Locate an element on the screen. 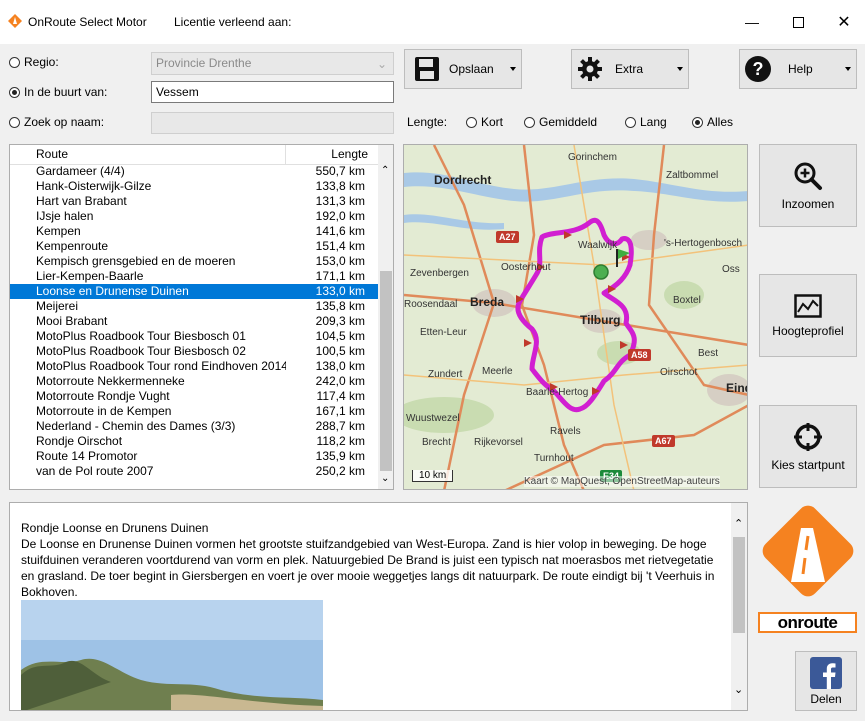  route-length: 133,0 km is located at coordinates (340, 291).